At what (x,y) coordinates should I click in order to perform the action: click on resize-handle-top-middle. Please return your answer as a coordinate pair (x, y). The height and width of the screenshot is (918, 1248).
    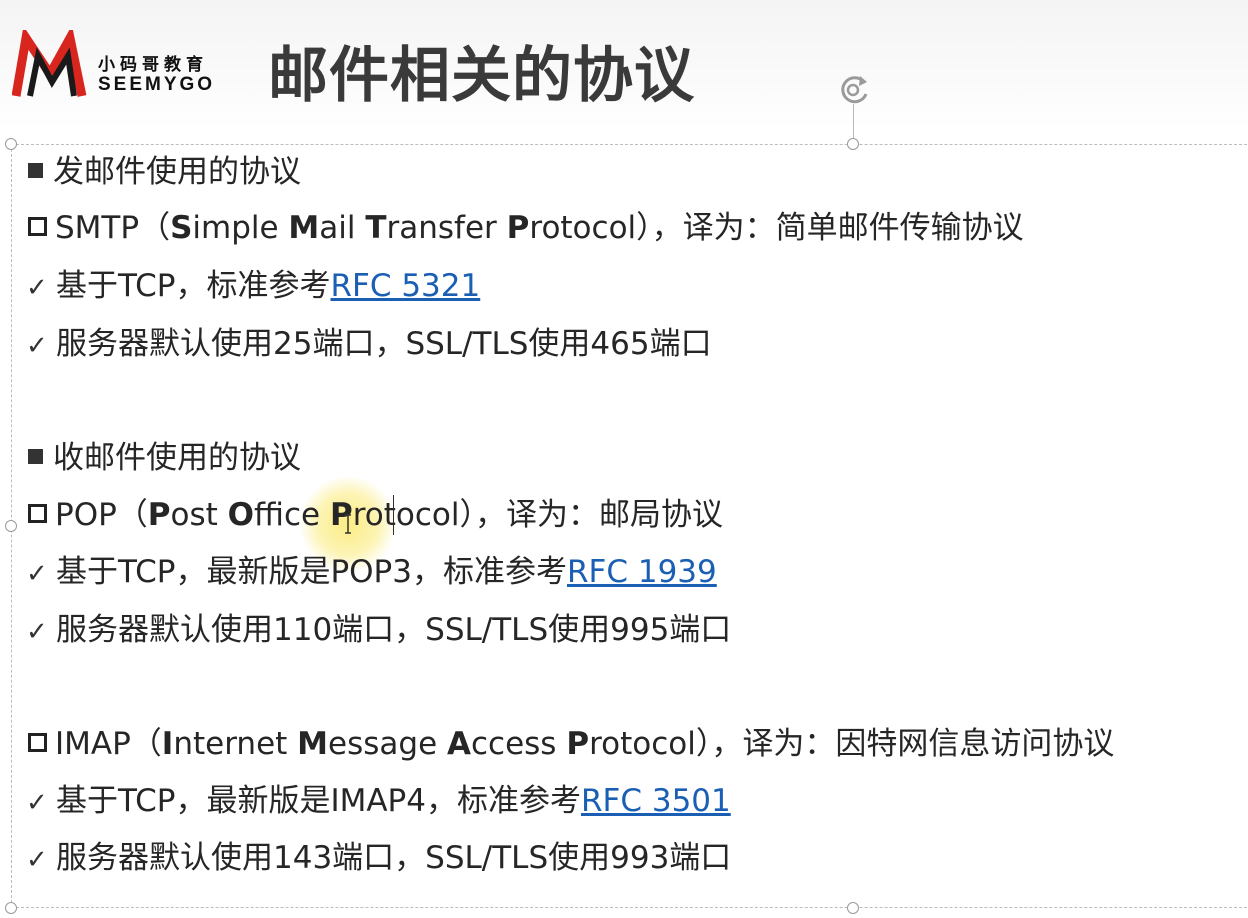
    Looking at the image, I should click on (853, 144).